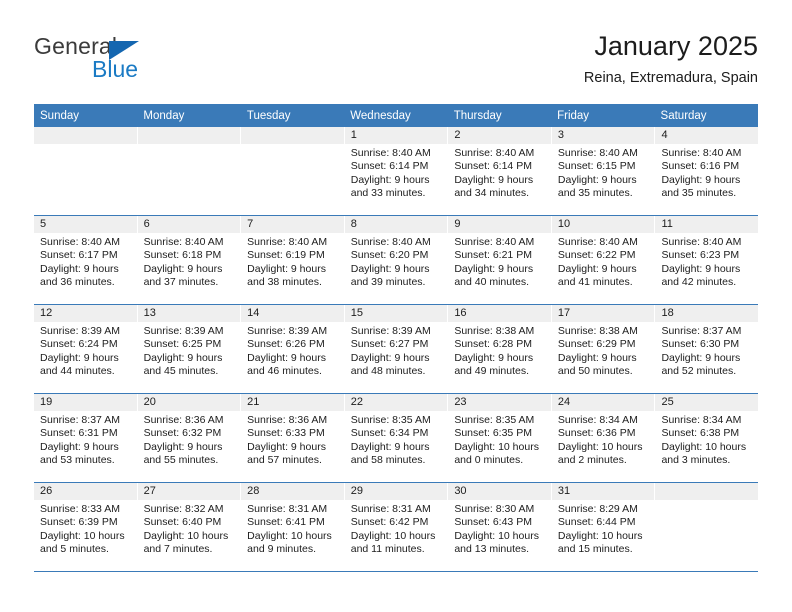 The image size is (792, 612). What do you see at coordinates (388, 371) in the screenshot?
I see `day-daylight2-text: and 48 minutes.` at bounding box center [388, 371].